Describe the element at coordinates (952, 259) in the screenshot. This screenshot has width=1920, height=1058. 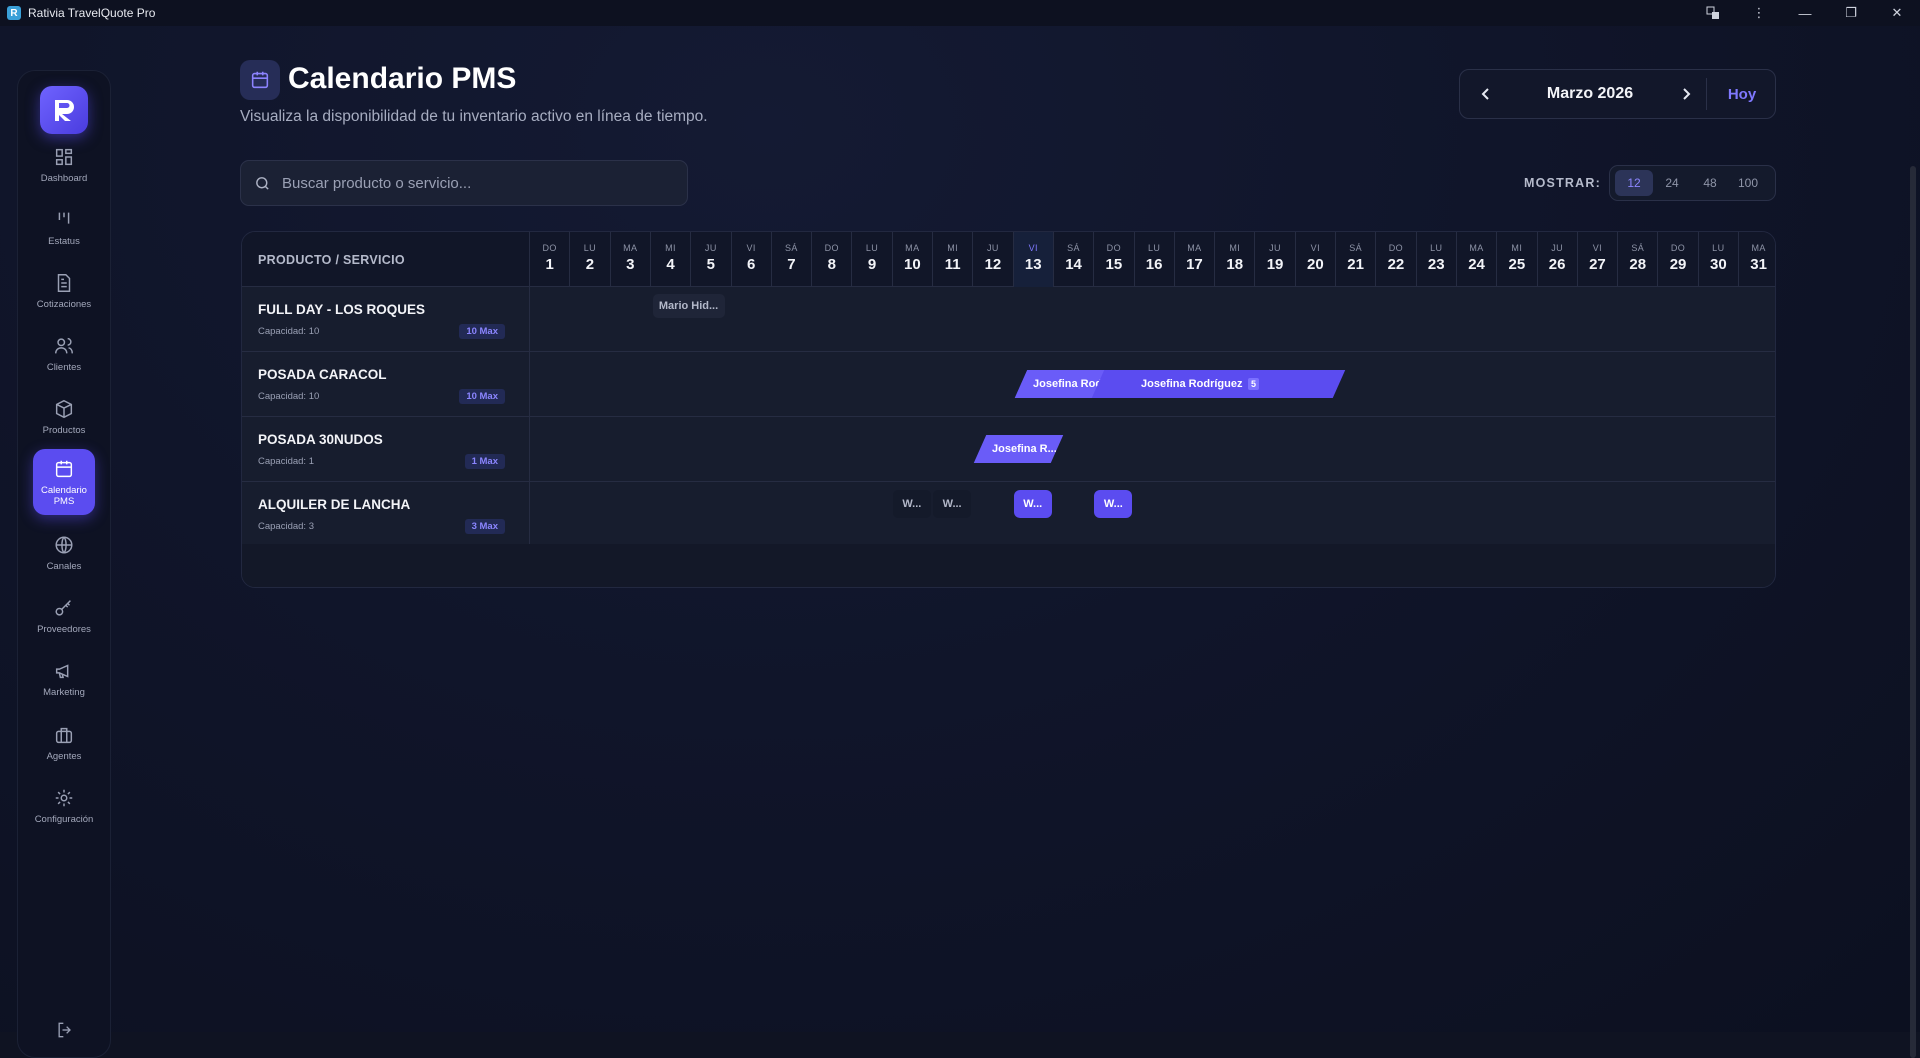
I see `day-column-header: MI 11` at that location.